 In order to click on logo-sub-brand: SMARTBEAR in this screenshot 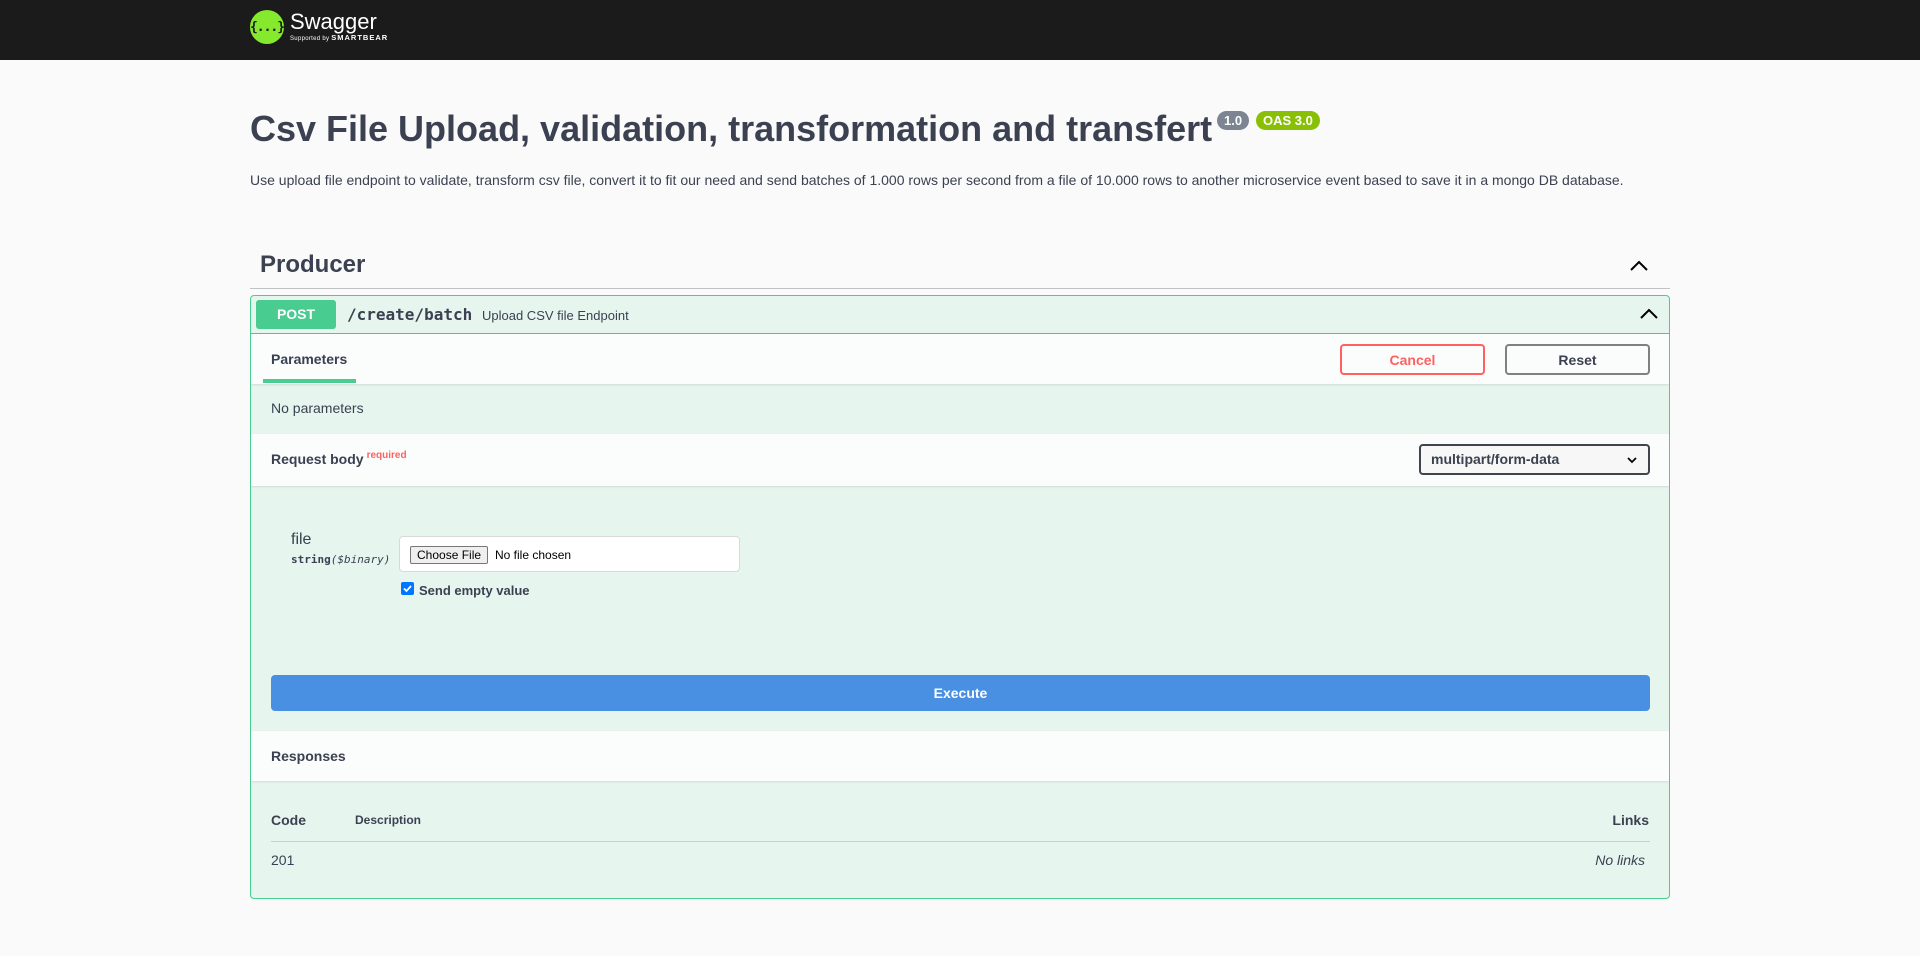, I will do `click(360, 37)`.